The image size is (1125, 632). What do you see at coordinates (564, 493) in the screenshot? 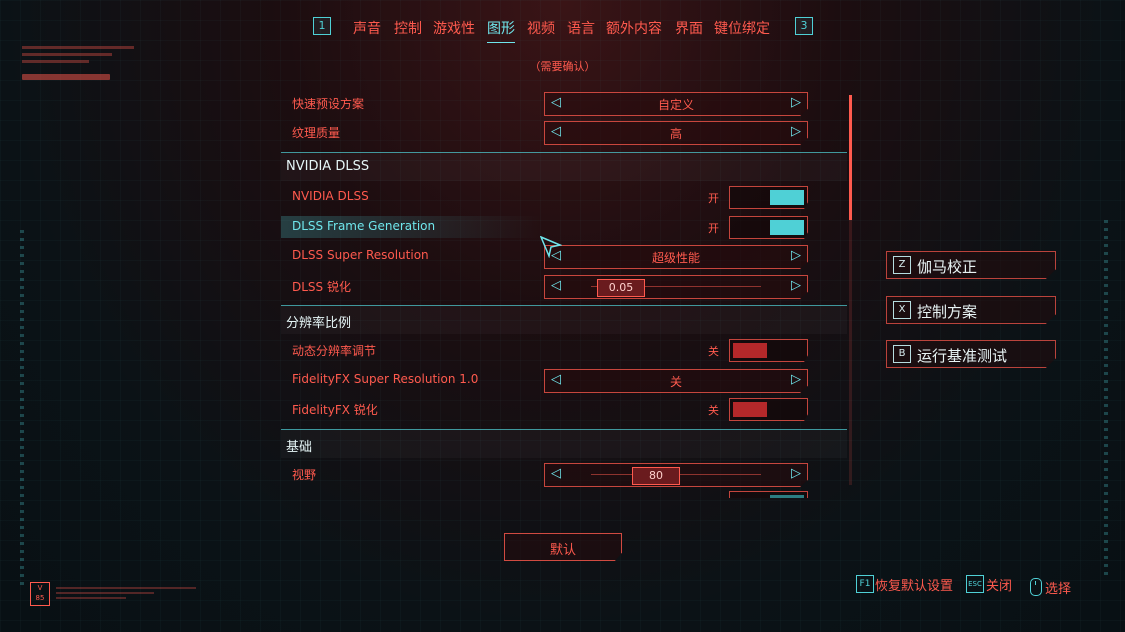
I see `setting-row-partial` at bounding box center [564, 493].